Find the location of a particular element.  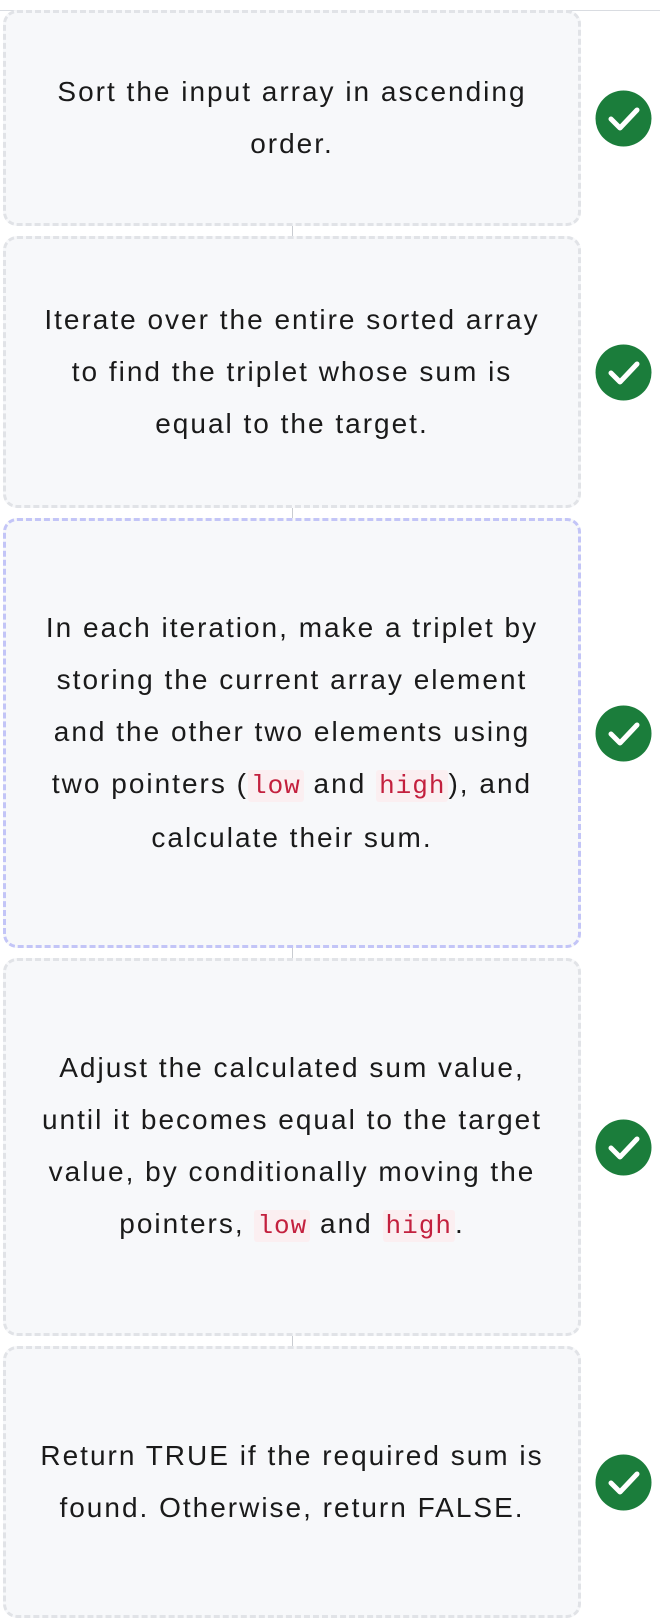

step-text: Sort the input array in ascending order. is located at coordinates (292, 118).